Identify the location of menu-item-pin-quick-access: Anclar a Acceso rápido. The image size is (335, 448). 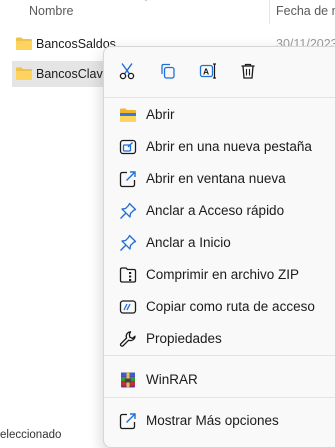
(221, 211).